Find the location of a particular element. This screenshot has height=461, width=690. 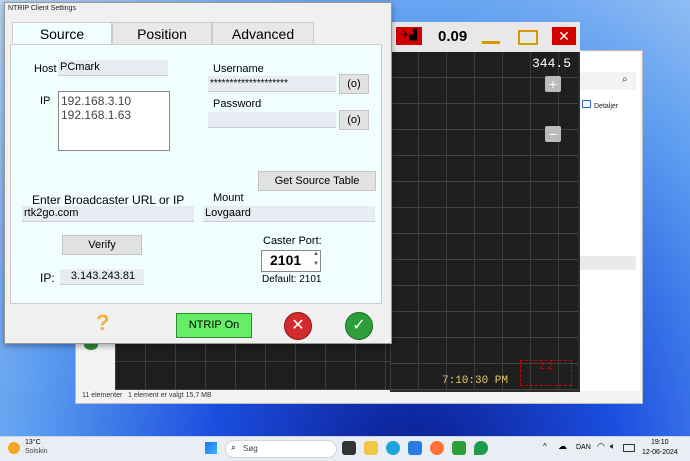

close-button: ✕ is located at coordinates (564, 36).